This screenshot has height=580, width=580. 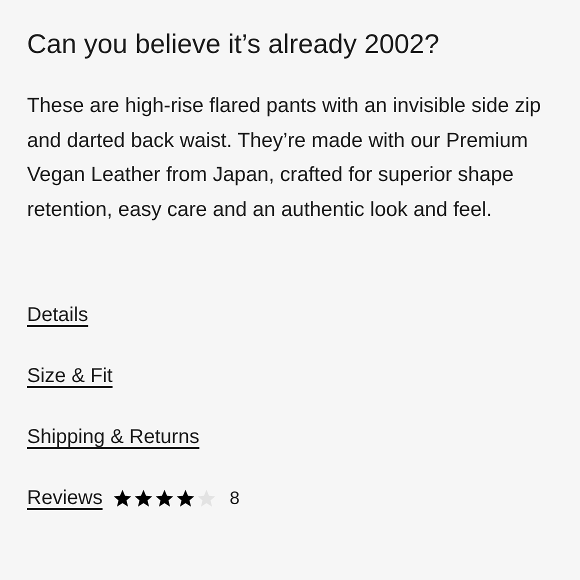 I want to click on review-count: 8, so click(x=235, y=498).